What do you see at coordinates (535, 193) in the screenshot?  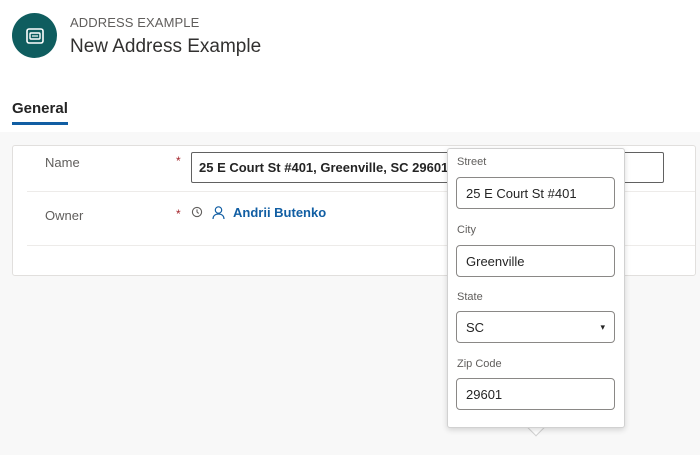 I see `street-input: 25 E Court St #401` at bounding box center [535, 193].